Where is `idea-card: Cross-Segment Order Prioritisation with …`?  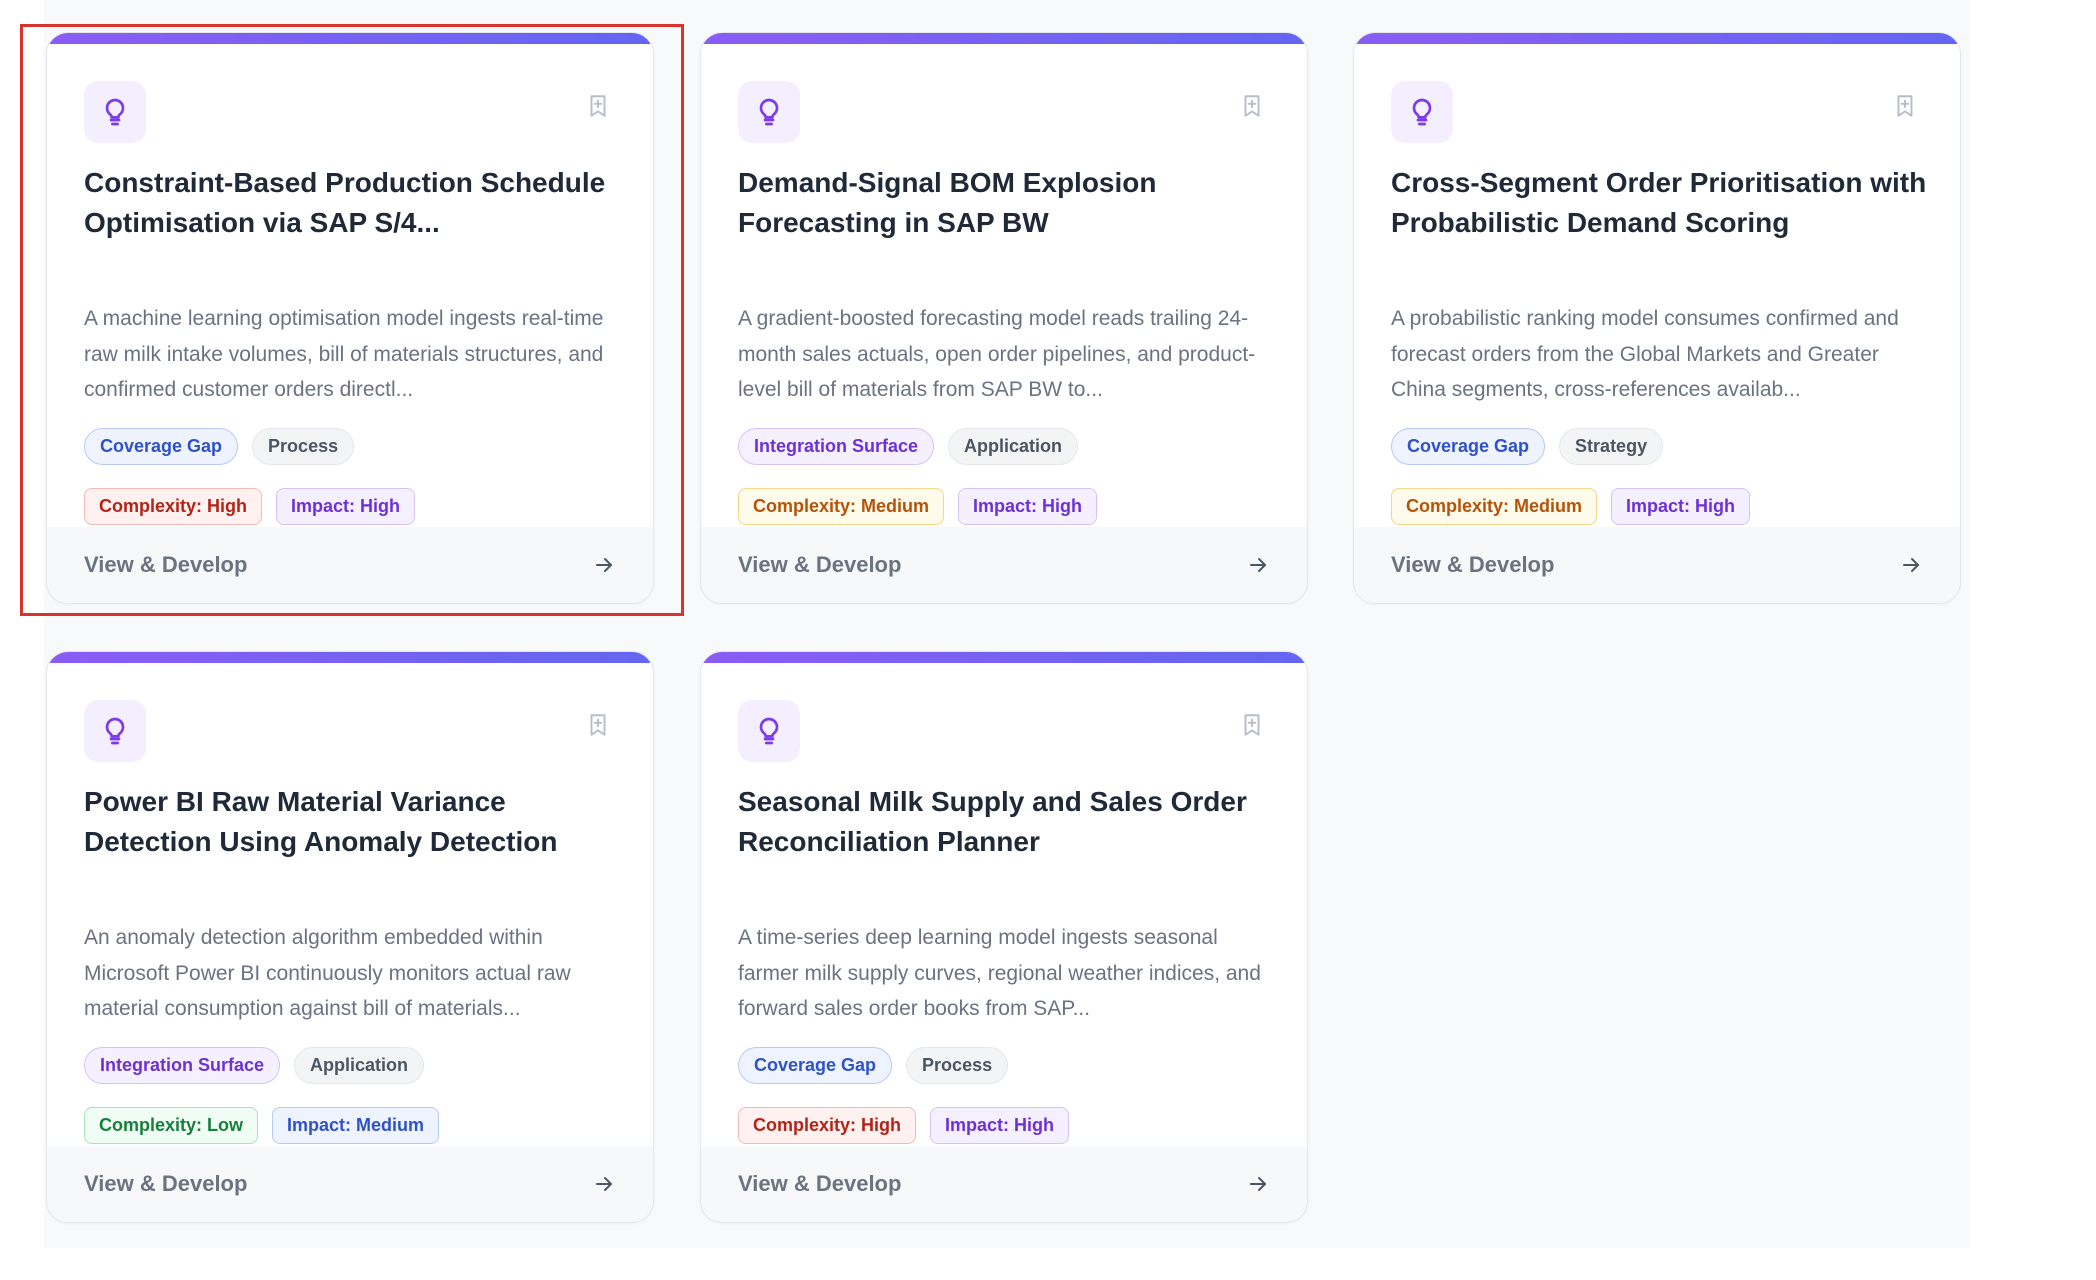
idea-card: Cross-Segment Order Prioritisation with … is located at coordinates (1657, 318).